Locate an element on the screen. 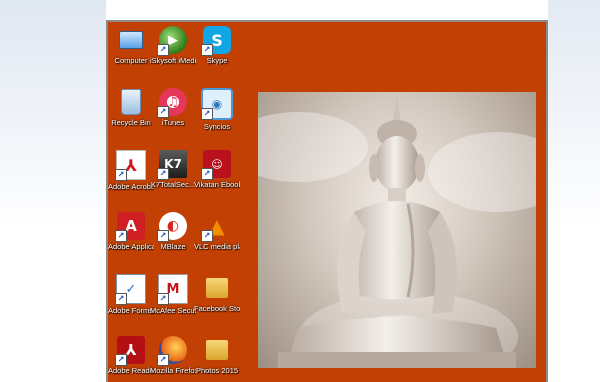  firefox-icon: ↗ is located at coordinates (172, 351).